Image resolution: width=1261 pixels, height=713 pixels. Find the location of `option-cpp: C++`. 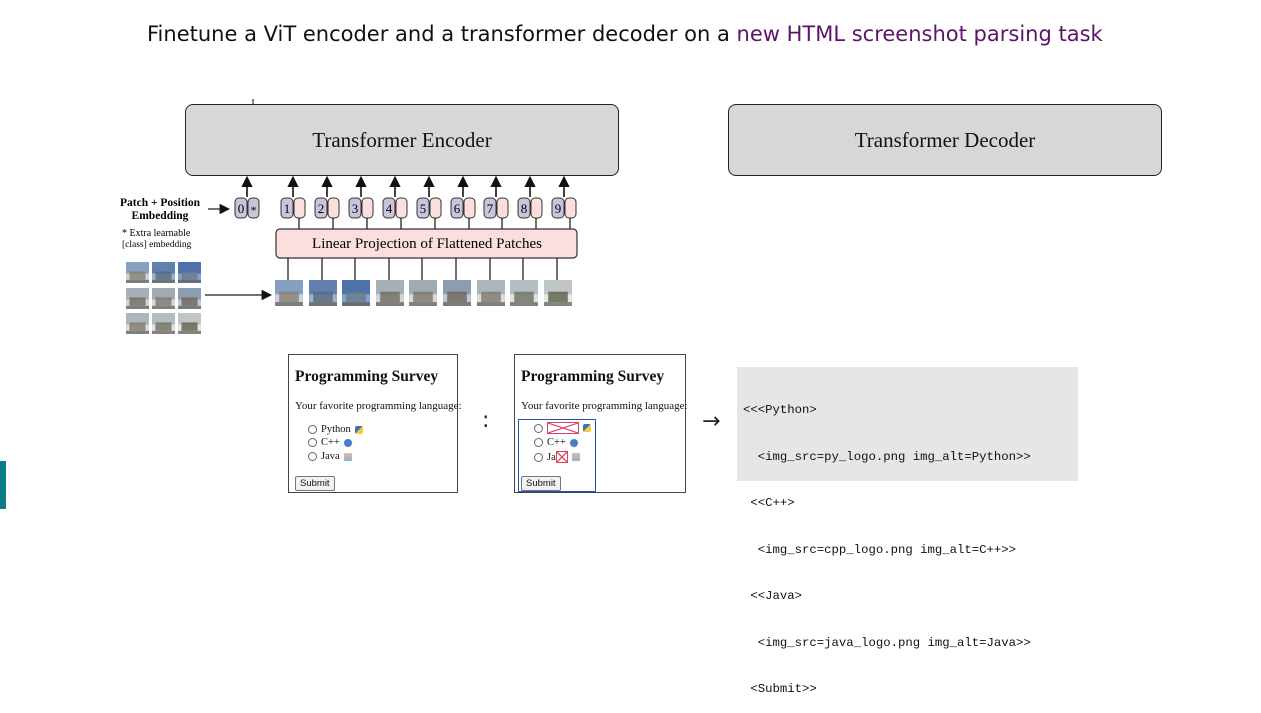

option-cpp: C++ is located at coordinates (330, 442).